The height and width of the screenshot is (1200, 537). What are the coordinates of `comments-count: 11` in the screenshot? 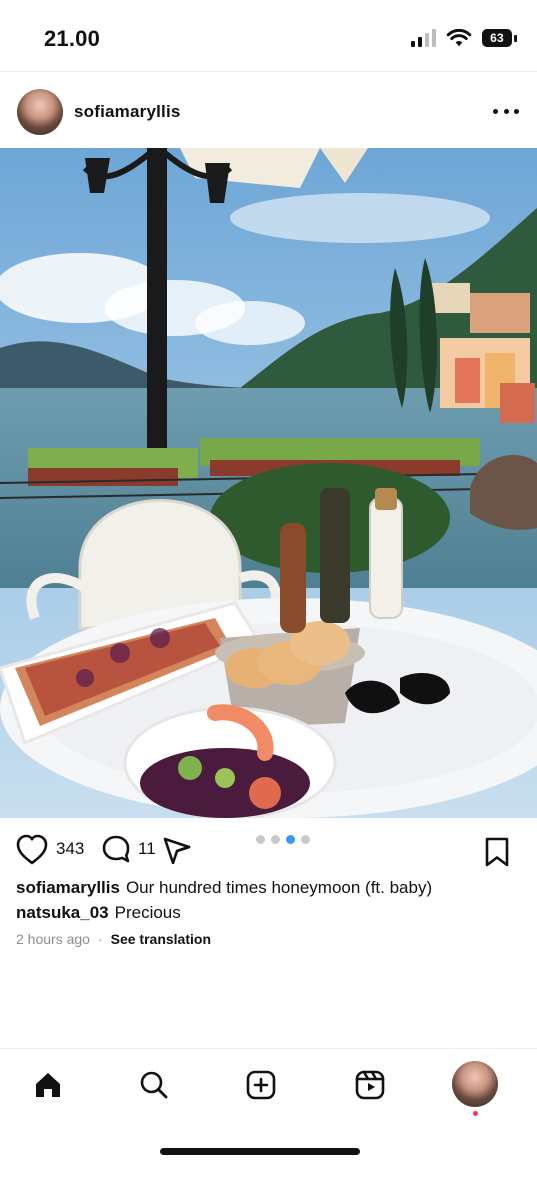 It's located at (147, 848).